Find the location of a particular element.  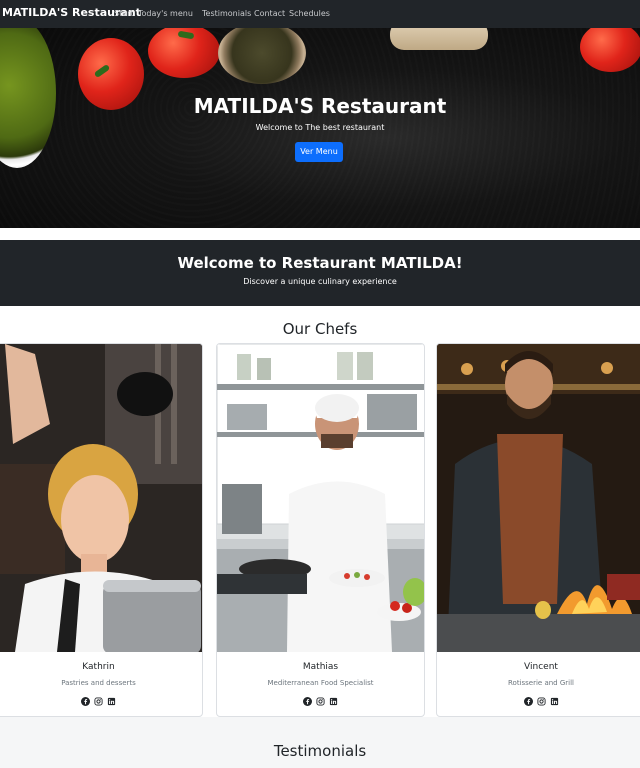

chef-role: Mediterranean Food Specialist is located at coordinates (320, 683).